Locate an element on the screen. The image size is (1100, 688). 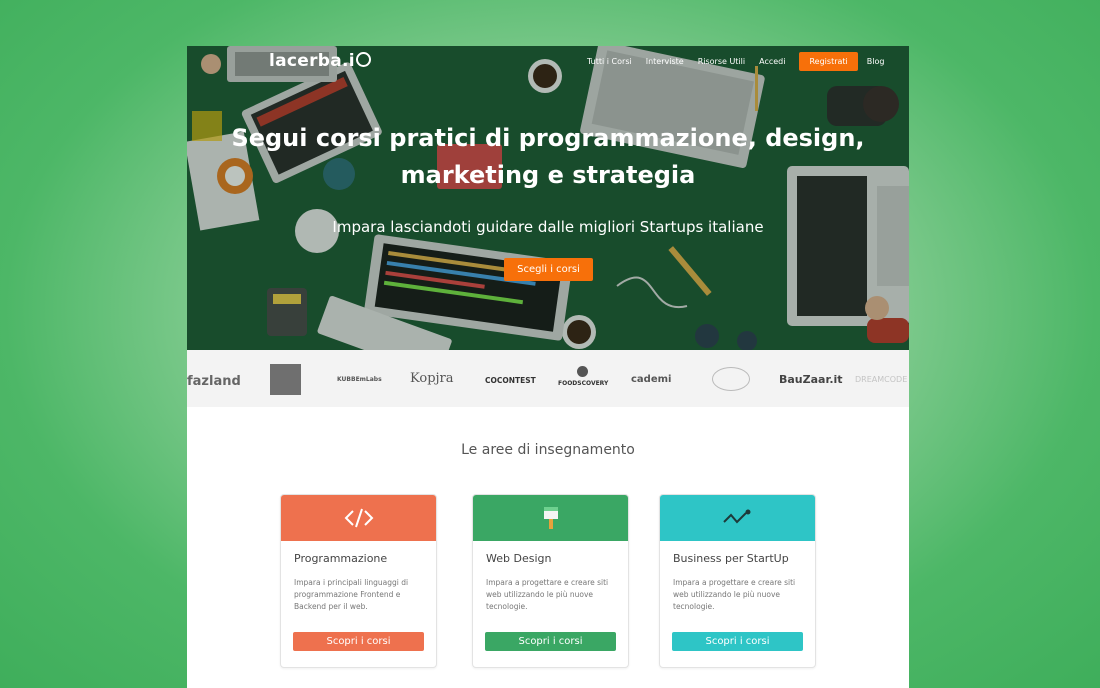
partner-logo-bauzaar: BauZaar.it is located at coordinates (811, 379).